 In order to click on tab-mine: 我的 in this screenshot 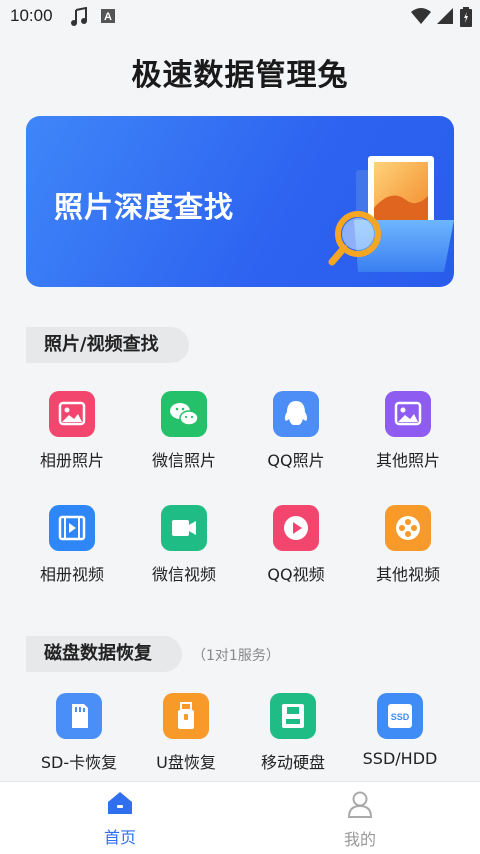, I will do `click(360, 820)`.